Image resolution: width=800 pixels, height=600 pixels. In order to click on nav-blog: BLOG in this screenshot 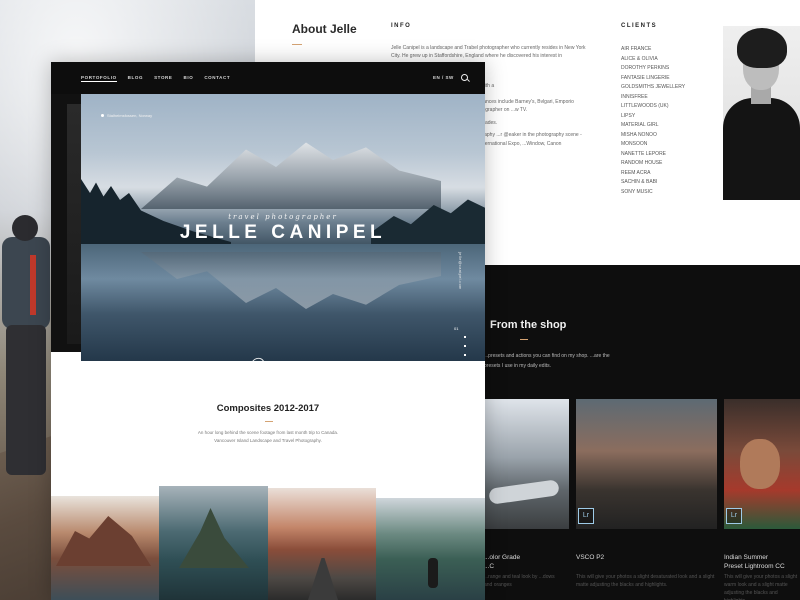, I will do `click(135, 78)`.